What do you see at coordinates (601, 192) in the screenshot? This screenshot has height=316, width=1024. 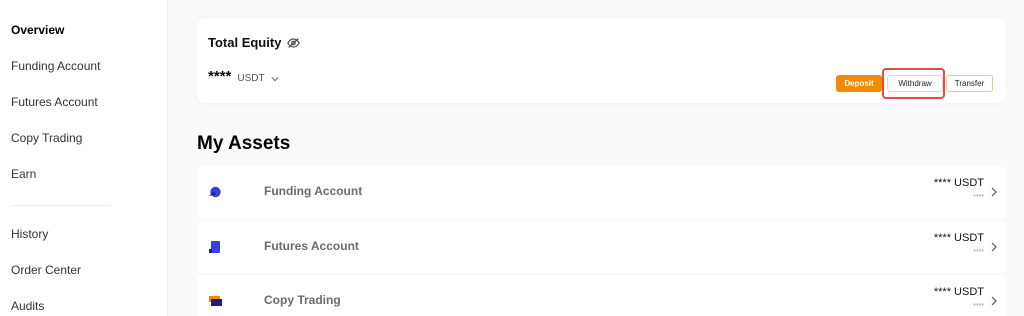 I see `asset-row-funding-account: Funding Account **** USDT ****` at bounding box center [601, 192].